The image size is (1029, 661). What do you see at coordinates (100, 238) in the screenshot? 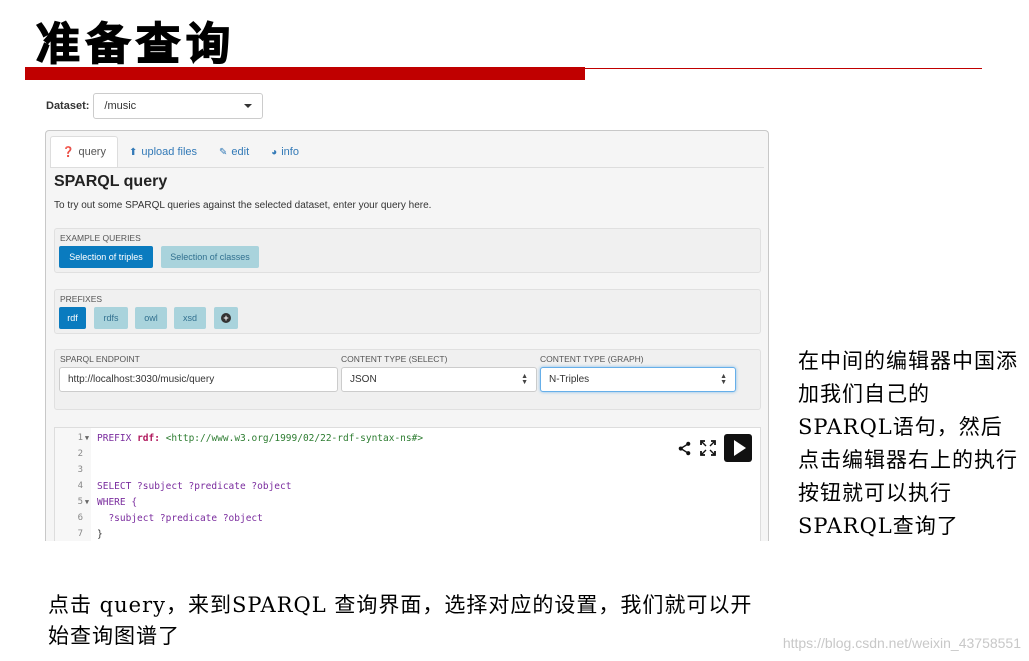
I see `example-queries-label: EXAMPLE QUERIES` at bounding box center [100, 238].